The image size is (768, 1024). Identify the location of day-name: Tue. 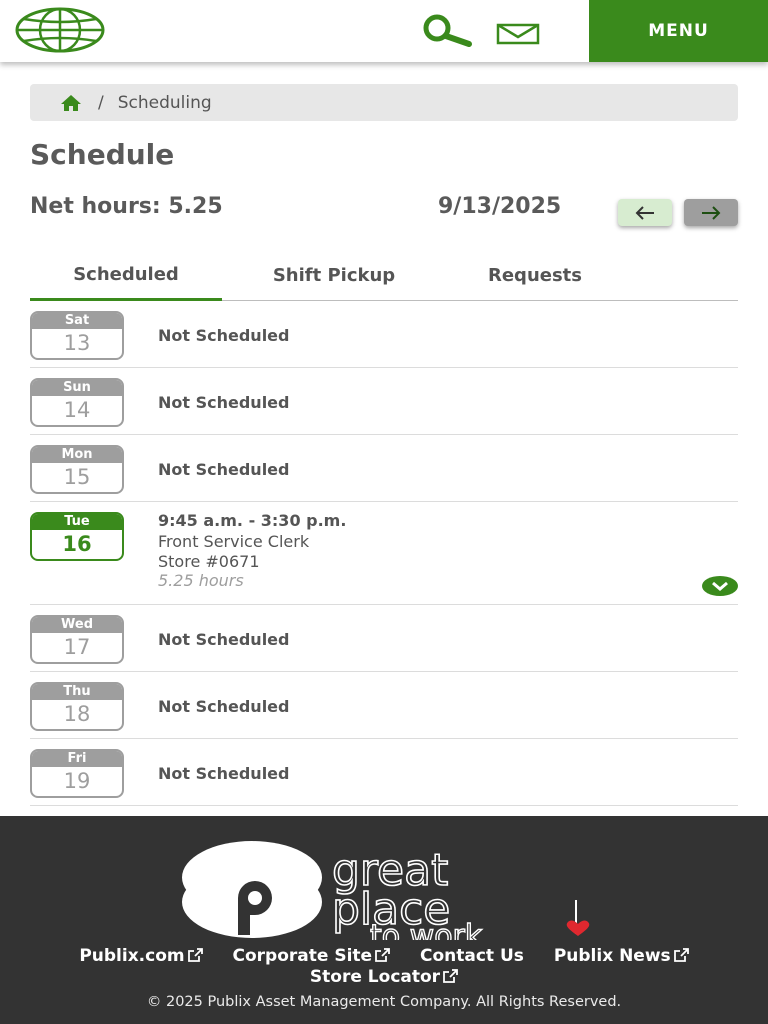
(77, 522).